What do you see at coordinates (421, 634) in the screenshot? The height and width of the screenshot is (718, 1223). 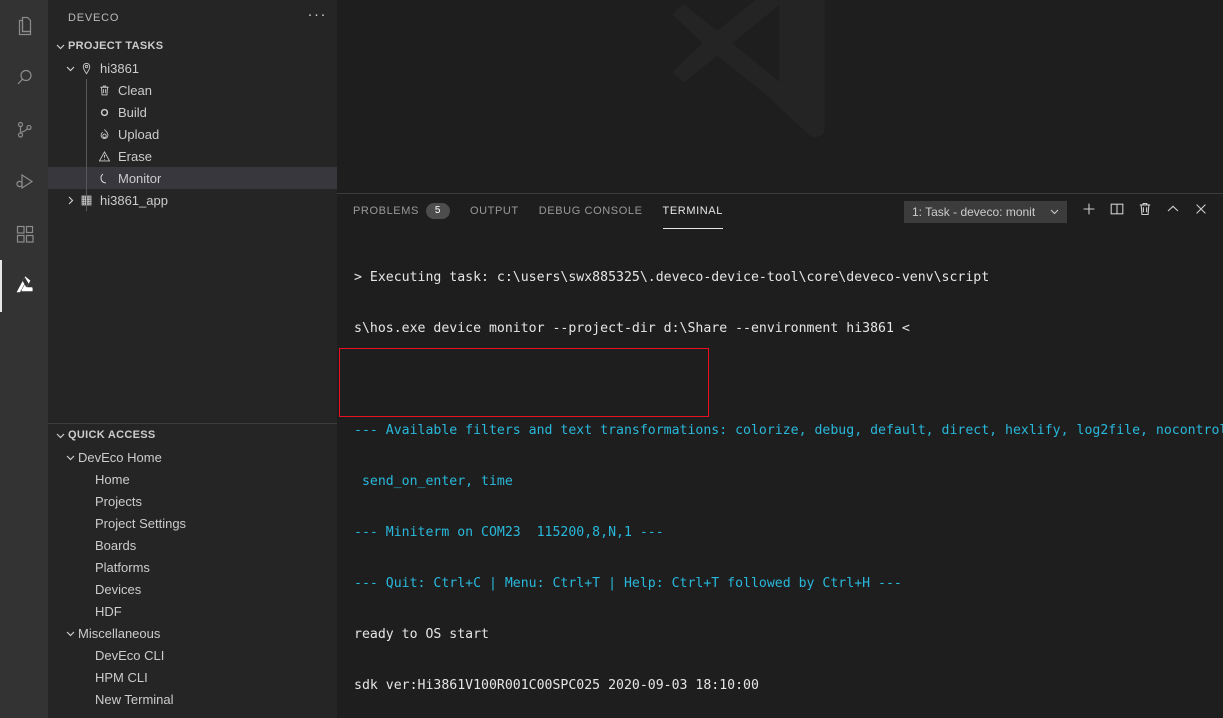 I see `terminal-line: ready to OS start` at bounding box center [421, 634].